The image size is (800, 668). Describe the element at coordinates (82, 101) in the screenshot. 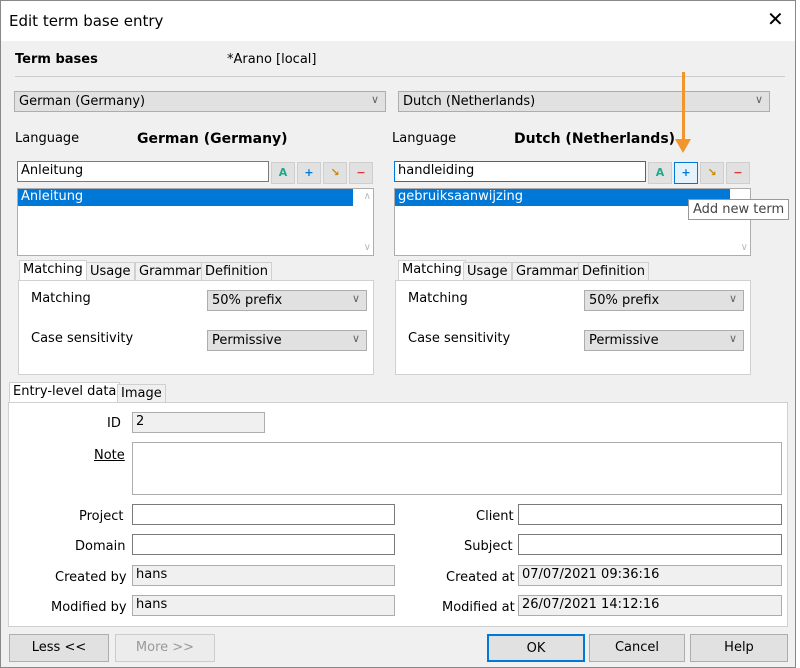

I see `source-language-value: German (Germany)` at that location.